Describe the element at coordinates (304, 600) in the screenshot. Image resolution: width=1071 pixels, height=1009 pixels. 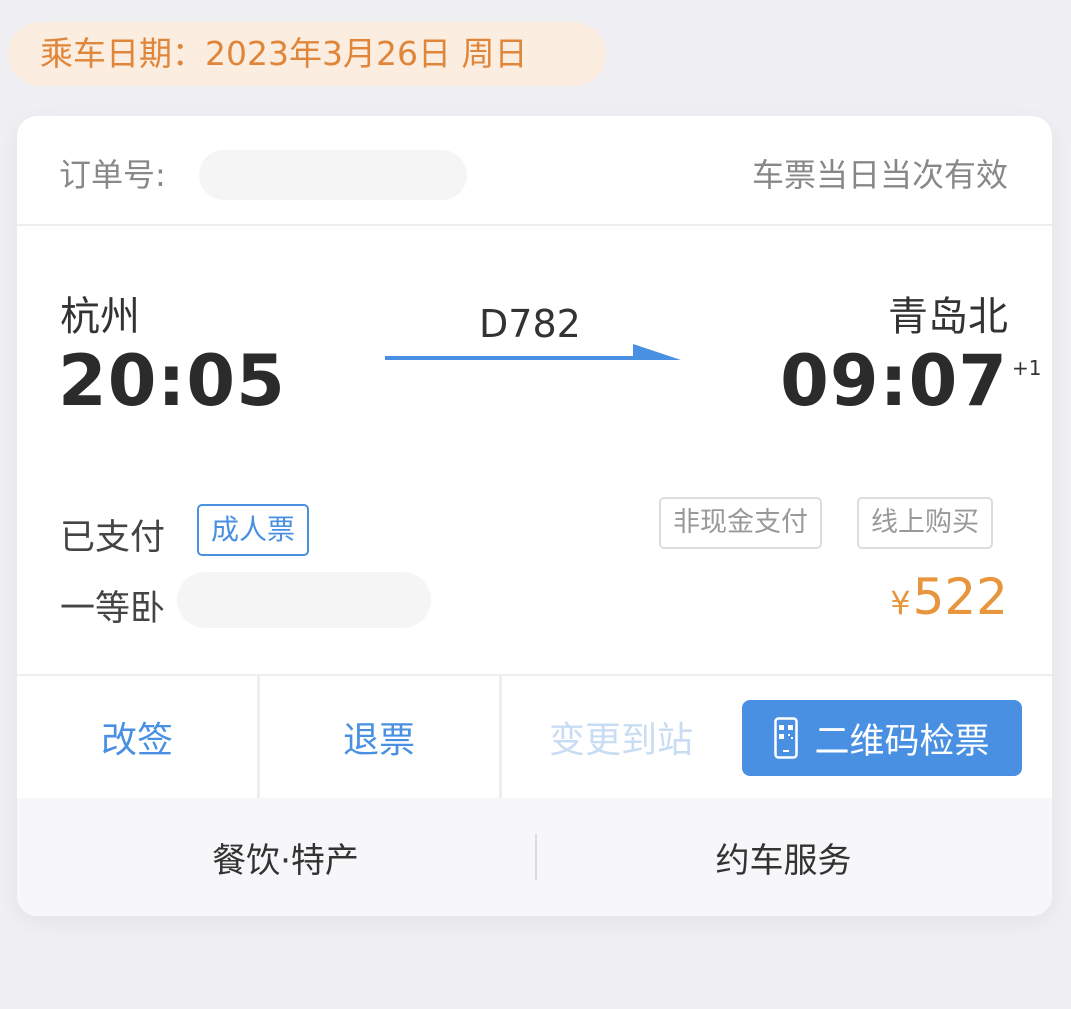
I see `seat-number-redacted` at that location.